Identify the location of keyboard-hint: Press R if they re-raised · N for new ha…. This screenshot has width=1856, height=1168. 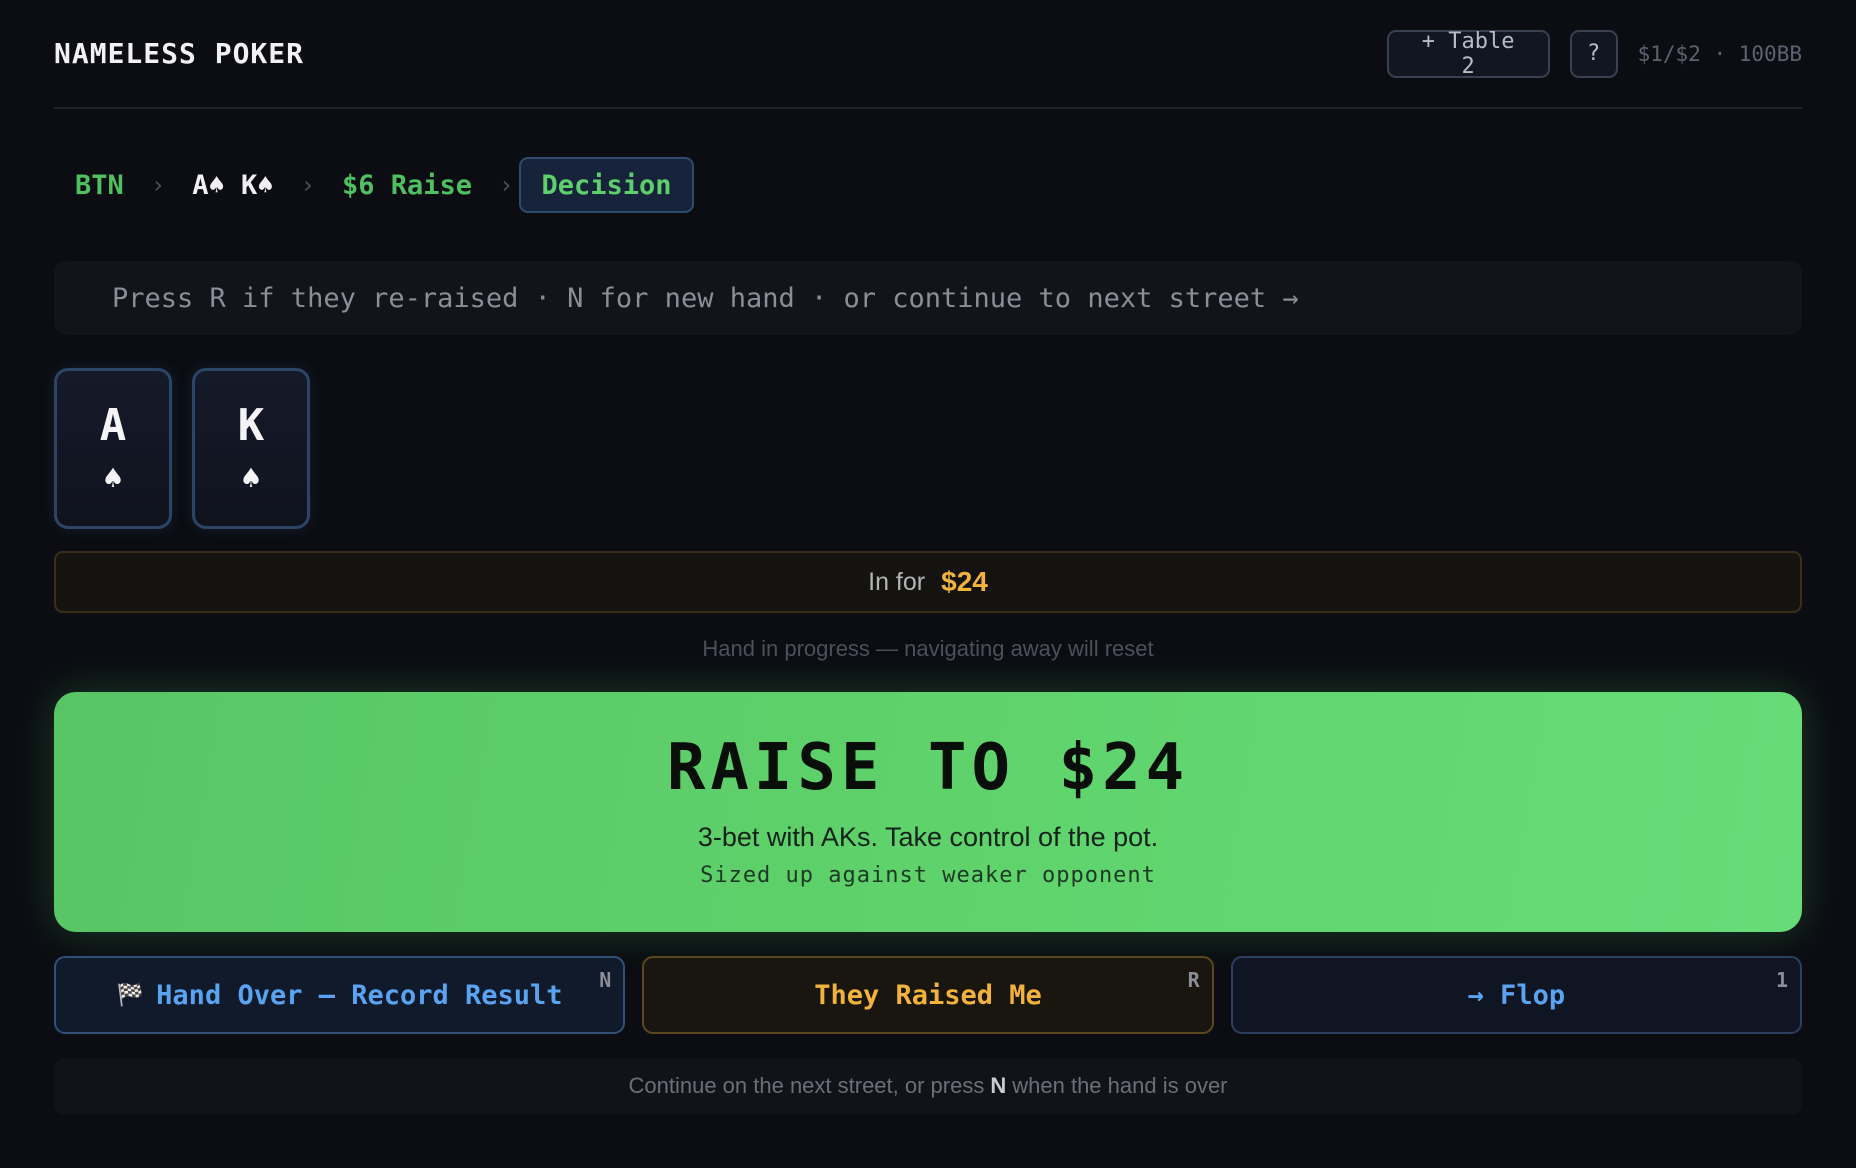
(928, 298).